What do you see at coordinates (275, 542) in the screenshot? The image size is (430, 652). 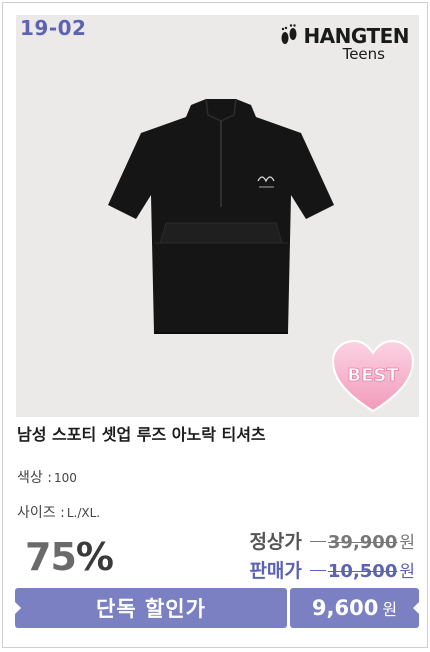 I see `regular-price-label: 정상가` at bounding box center [275, 542].